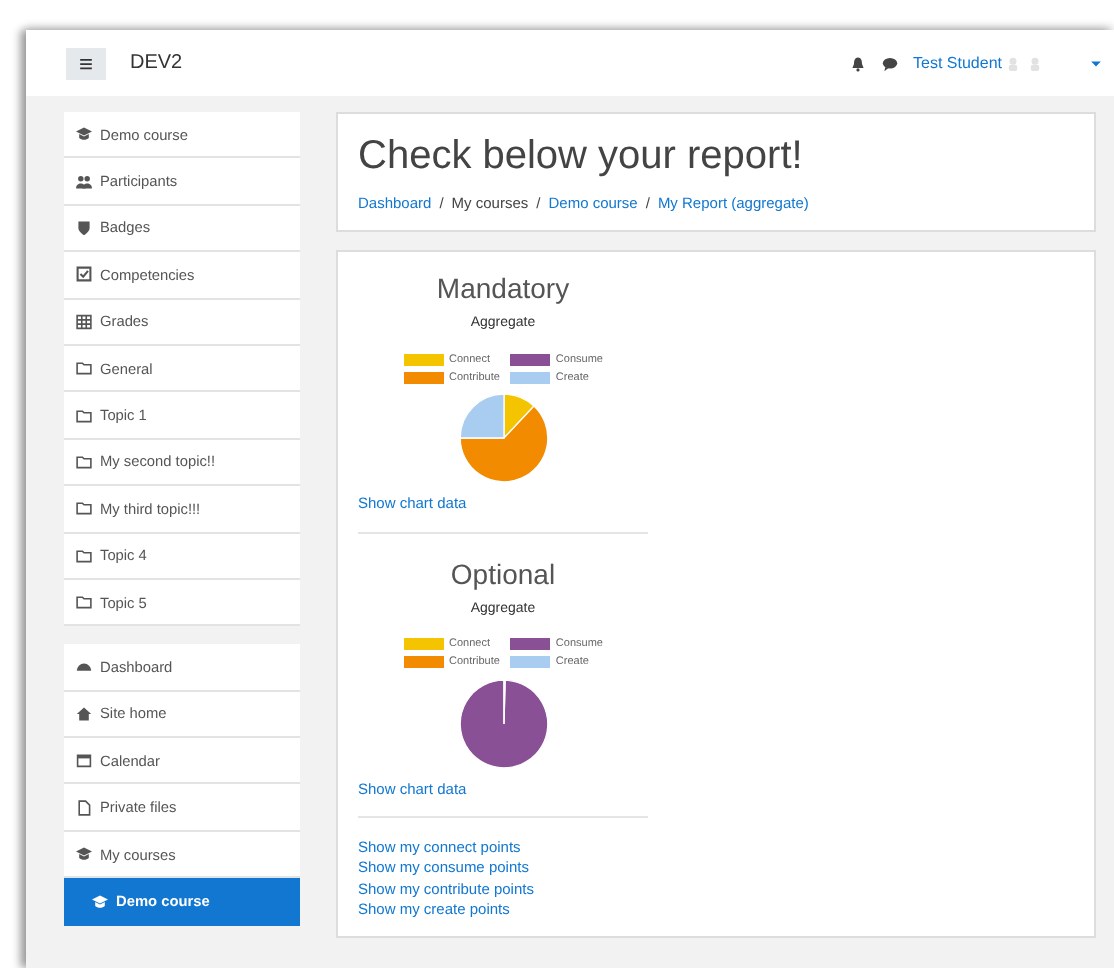 The width and height of the screenshot is (1114, 968). What do you see at coordinates (857, 63) in the screenshot?
I see `bell-icon` at bounding box center [857, 63].